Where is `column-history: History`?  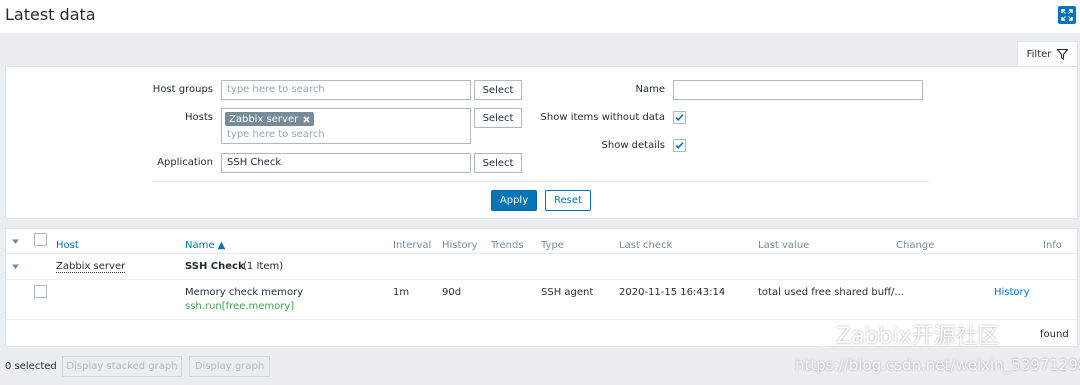
column-history: History is located at coordinates (460, 245).